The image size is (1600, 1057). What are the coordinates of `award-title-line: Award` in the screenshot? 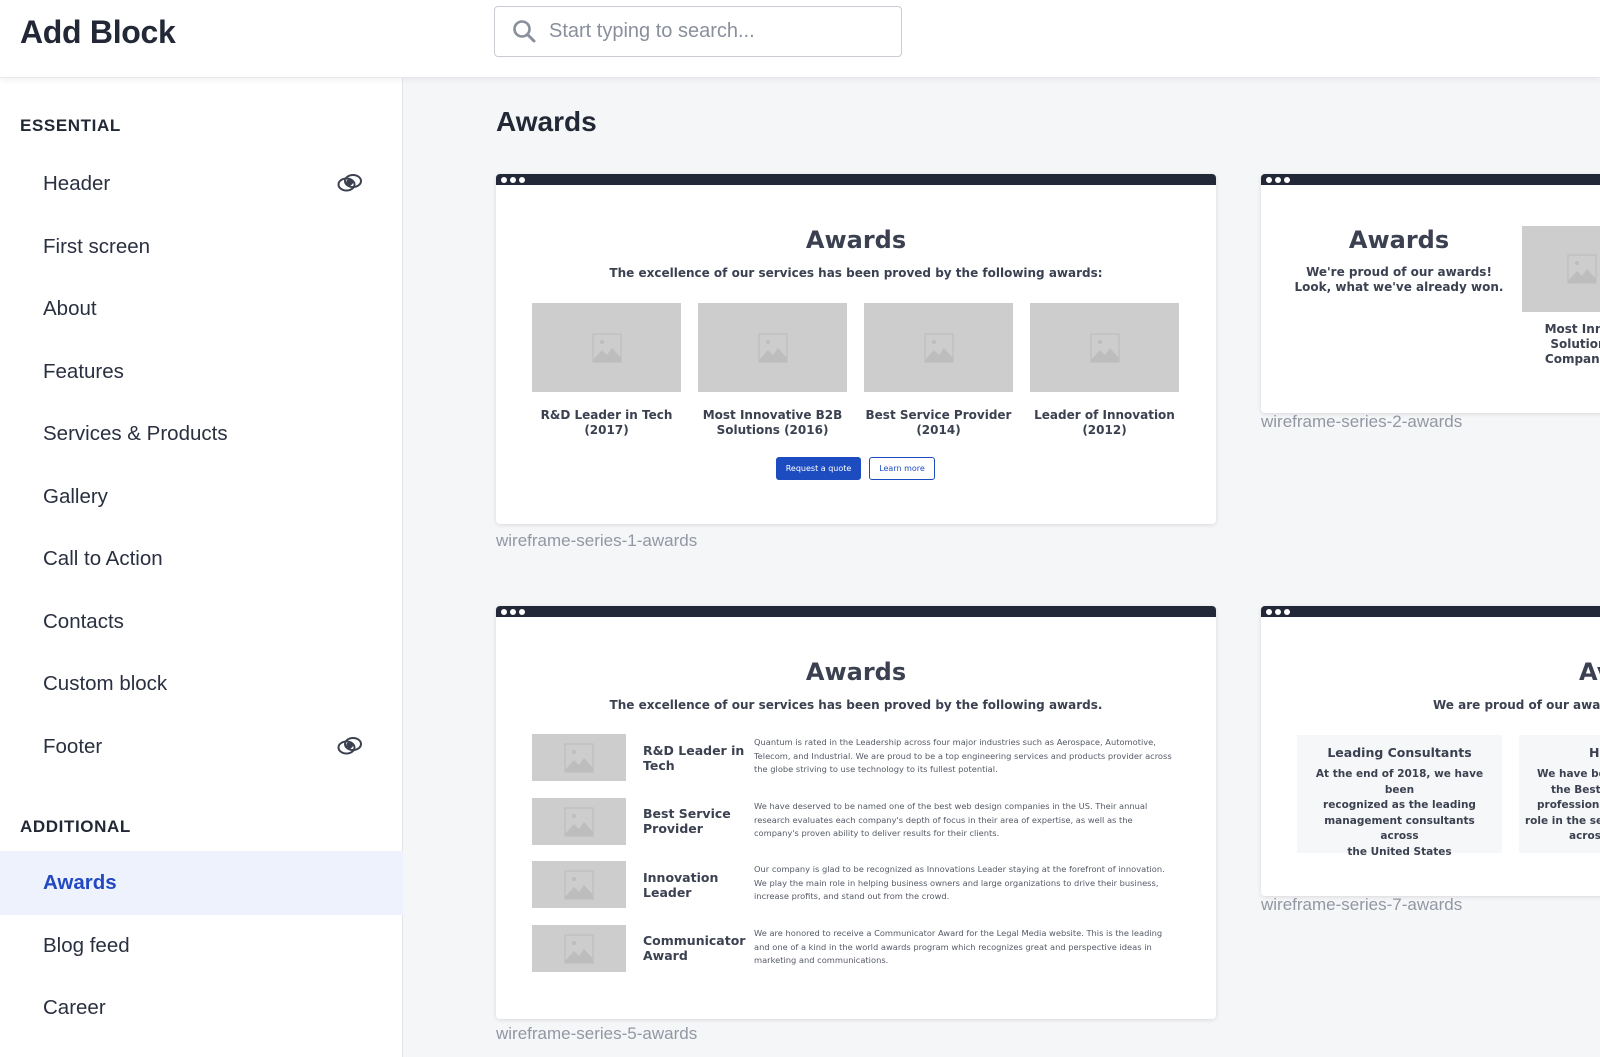 It's located at (665, 955).